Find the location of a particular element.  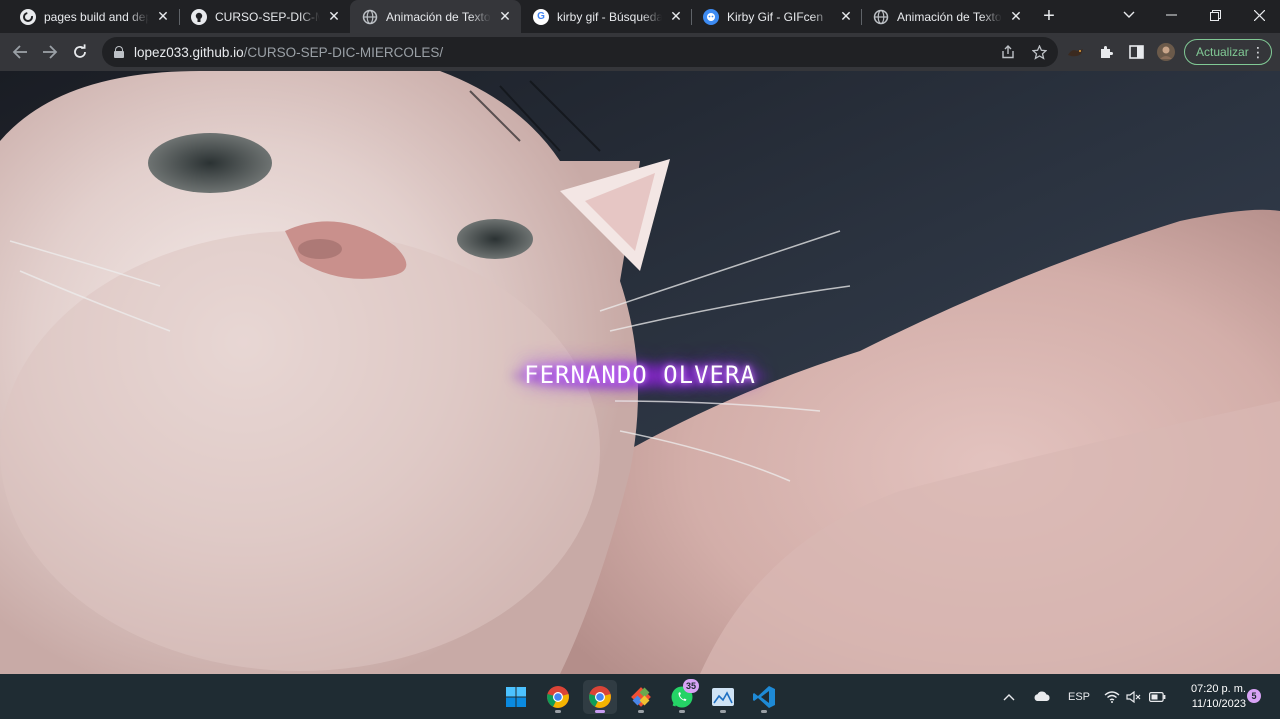

menu-kebab-icon: ⋮ is located at coordinates (1258, 52).